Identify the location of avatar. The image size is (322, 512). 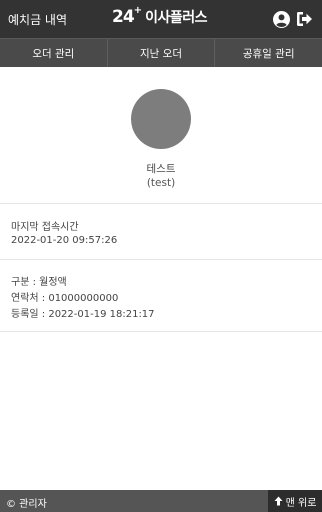
(161, 119).